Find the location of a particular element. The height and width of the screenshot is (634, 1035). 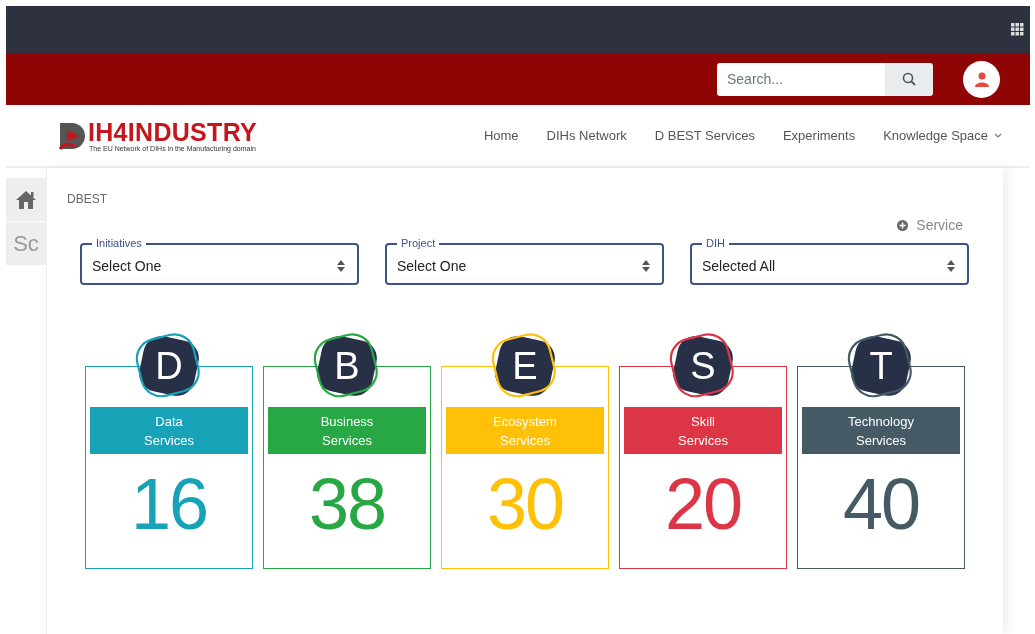

service-count: 40 is located at coordinates (881, 504).